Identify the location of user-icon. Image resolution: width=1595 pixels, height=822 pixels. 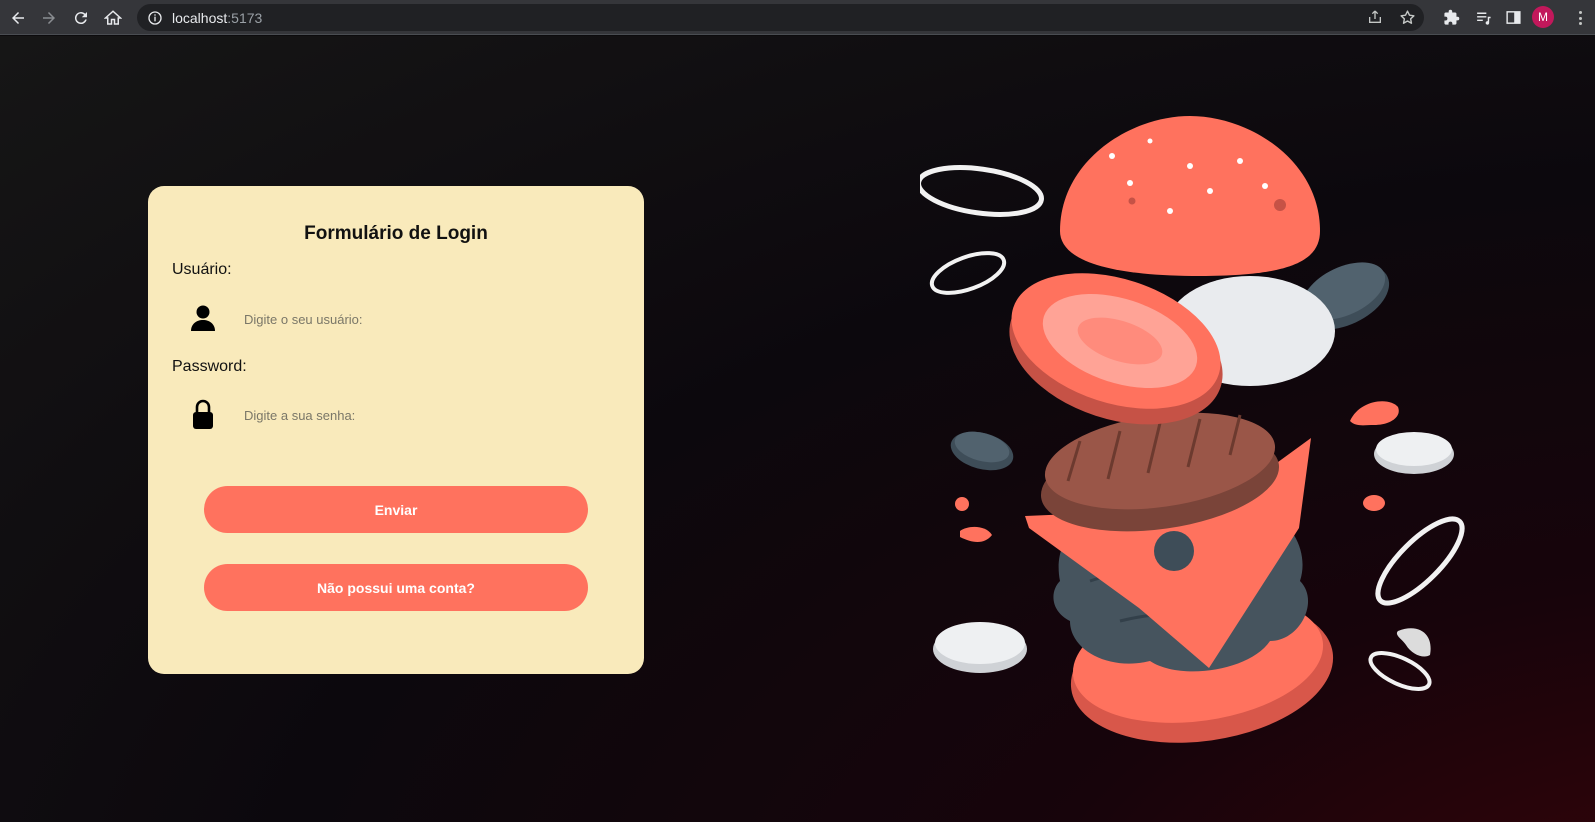
(203, 318).